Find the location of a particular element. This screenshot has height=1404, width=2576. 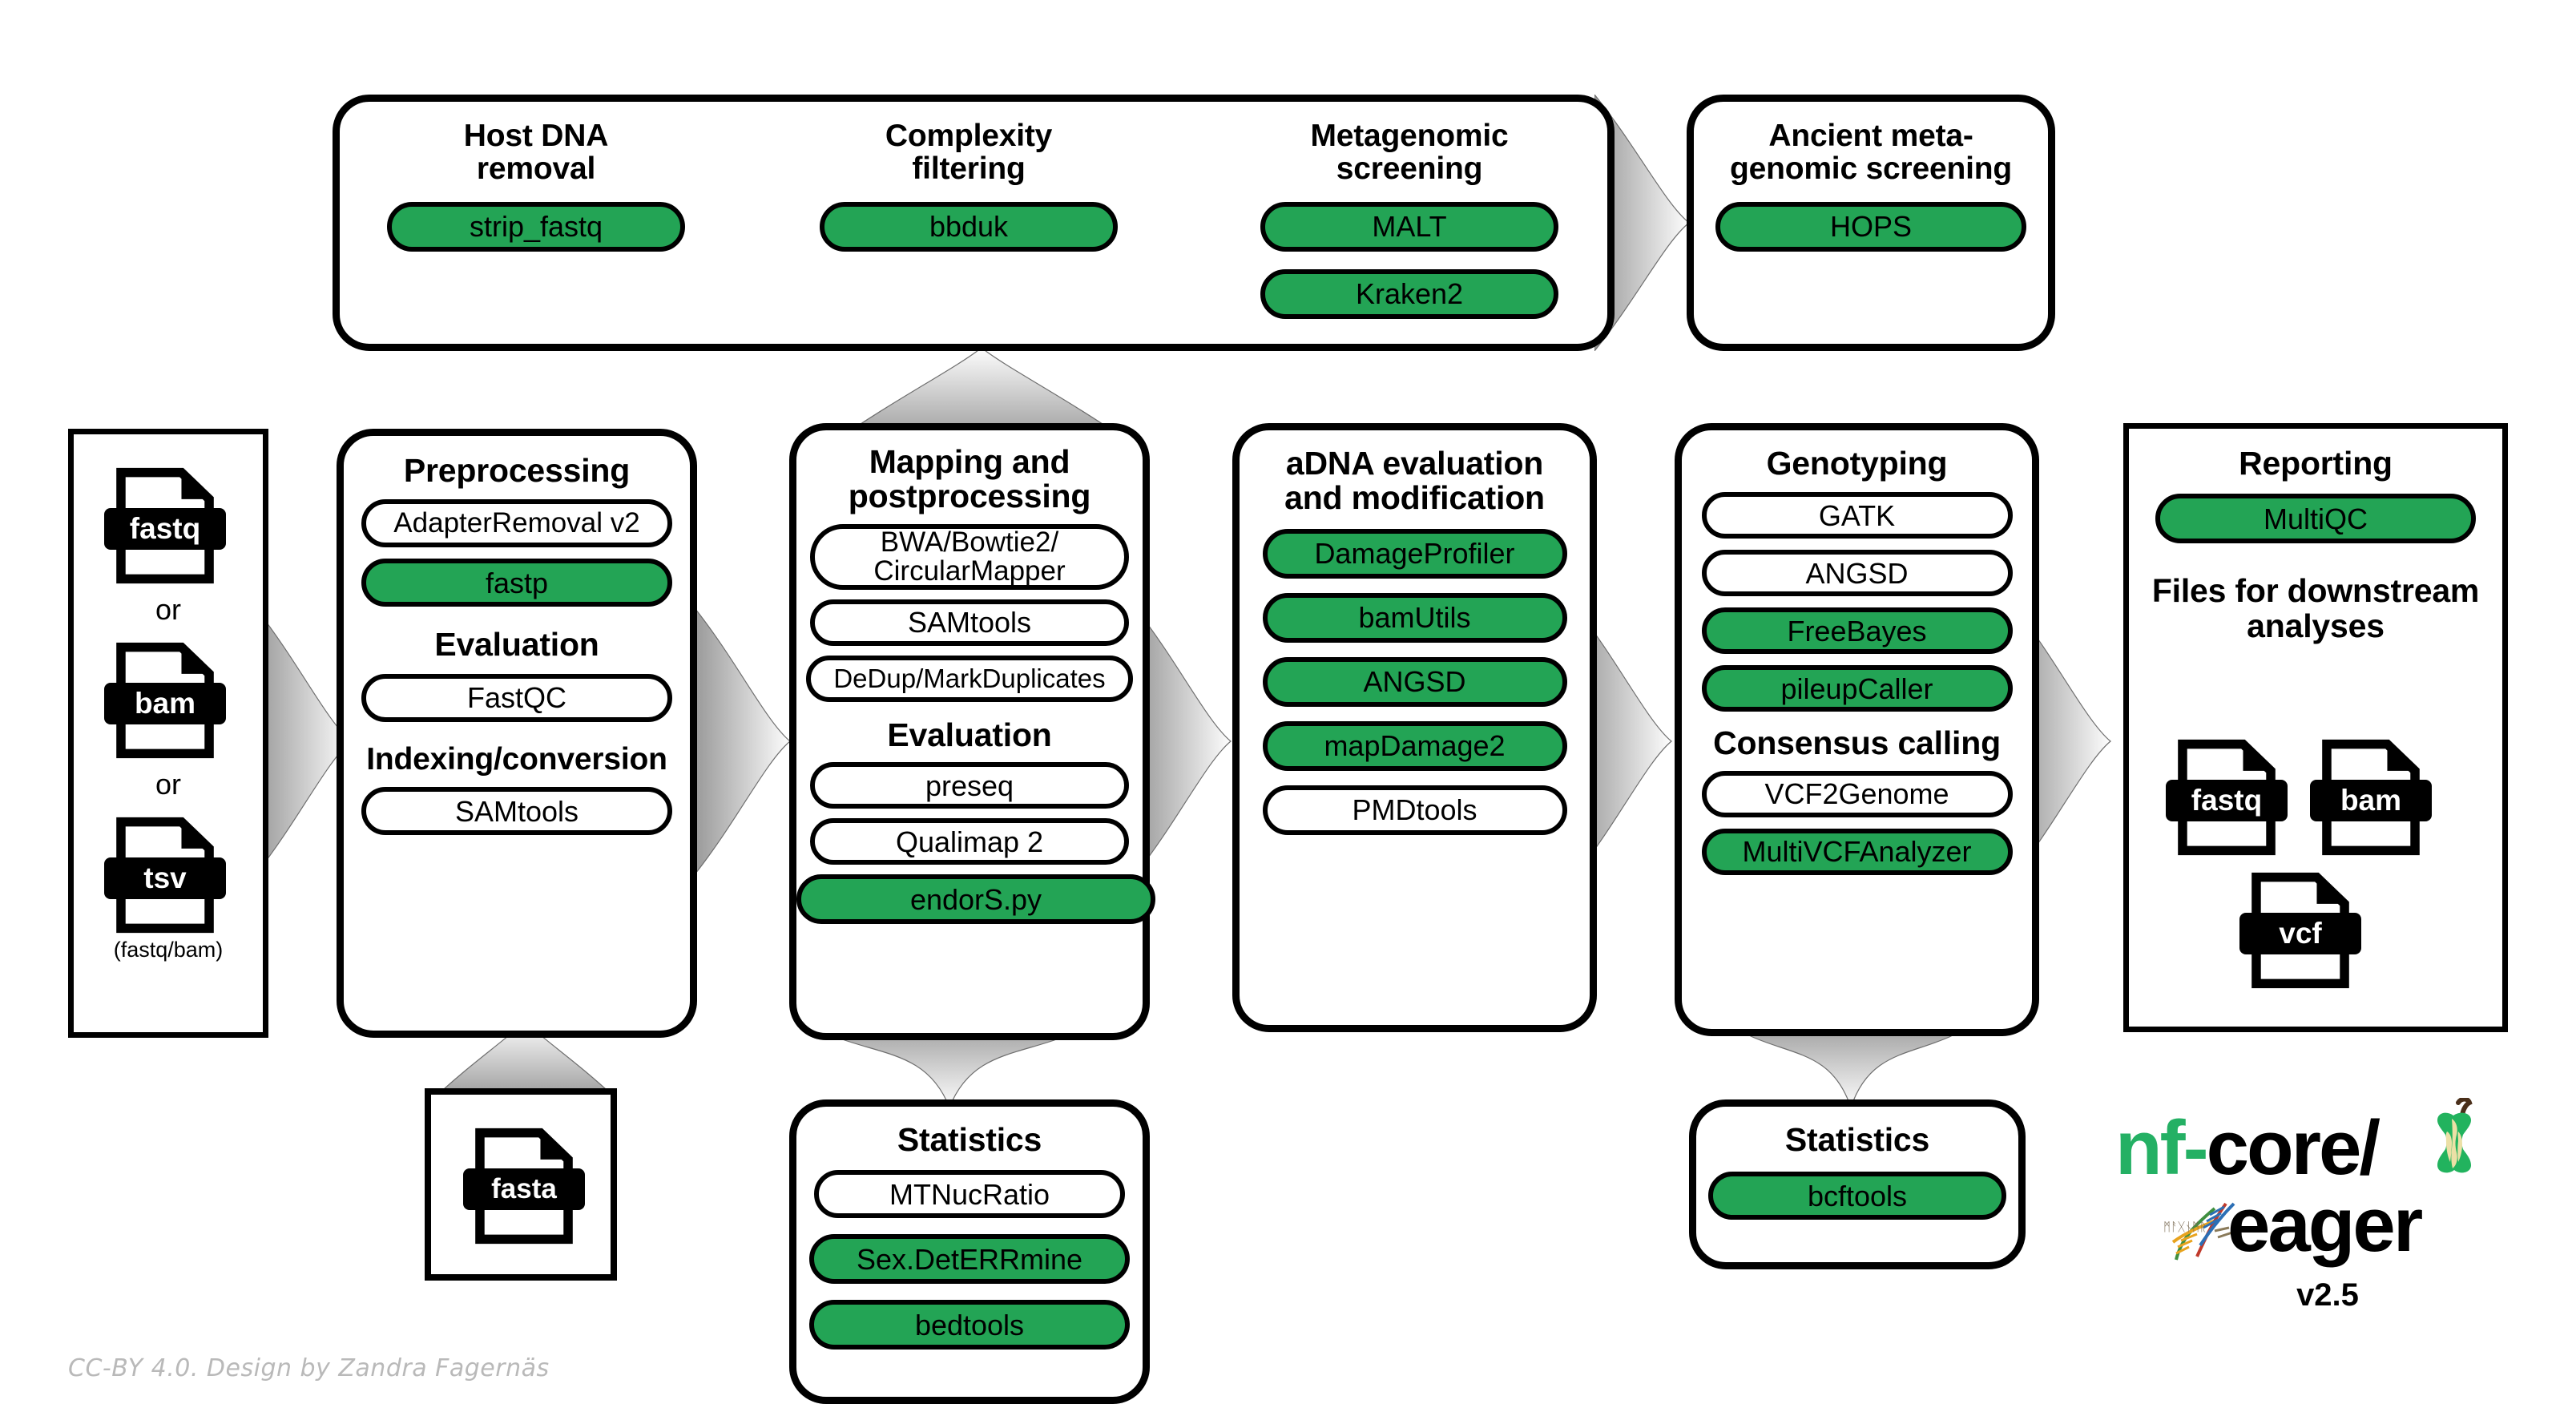

input-separator-2: or is located at coordinates (168, 784).